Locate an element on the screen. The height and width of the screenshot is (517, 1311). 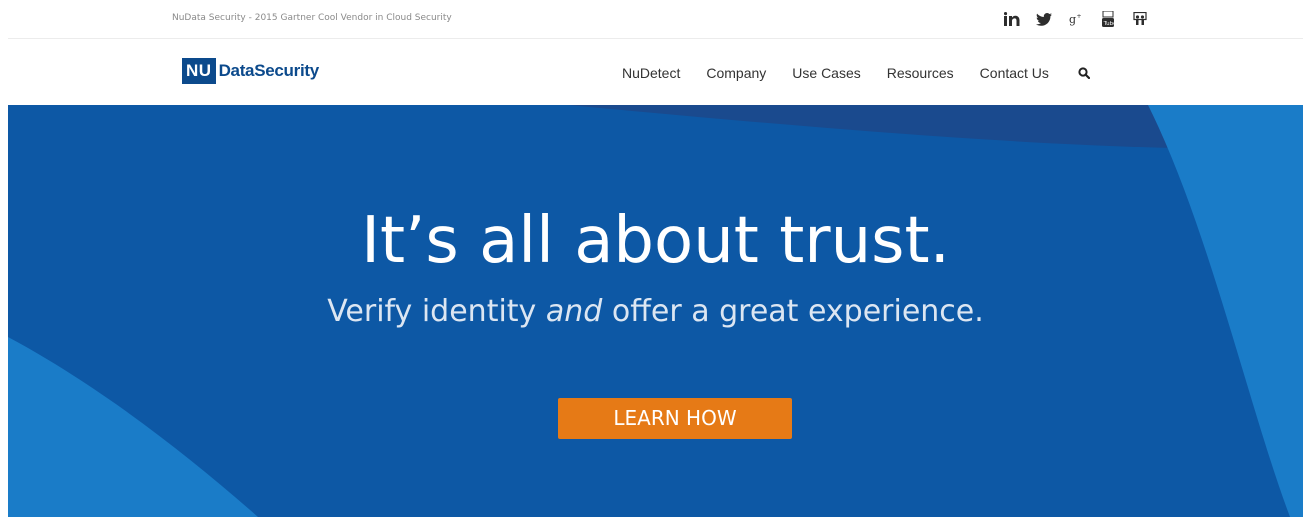
linkedin-icon is located at coordinates (1012, 19).